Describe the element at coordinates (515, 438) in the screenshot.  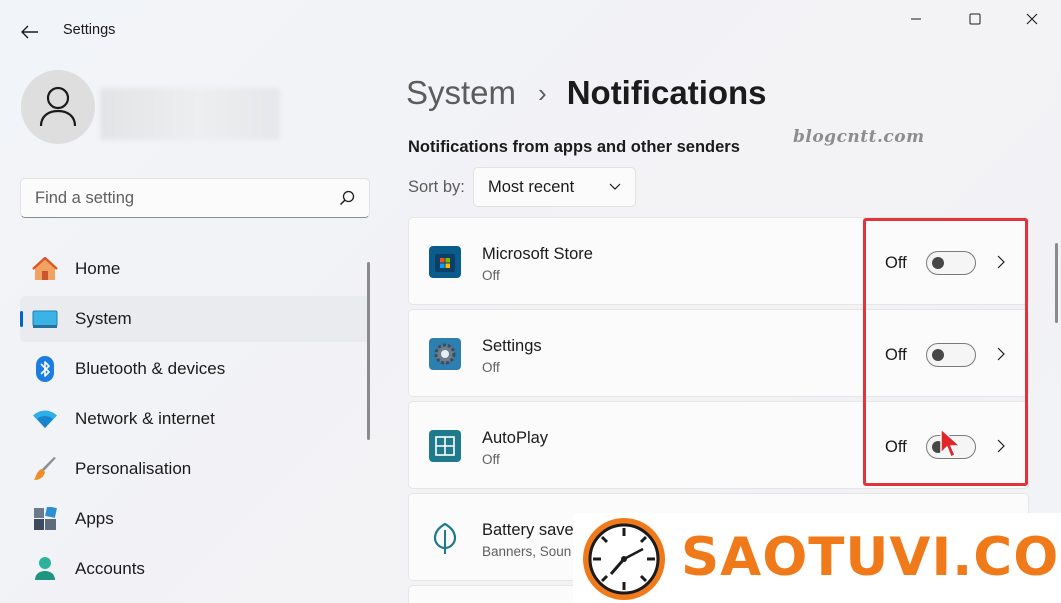
I see `app-name: AutoPlay` at that location.